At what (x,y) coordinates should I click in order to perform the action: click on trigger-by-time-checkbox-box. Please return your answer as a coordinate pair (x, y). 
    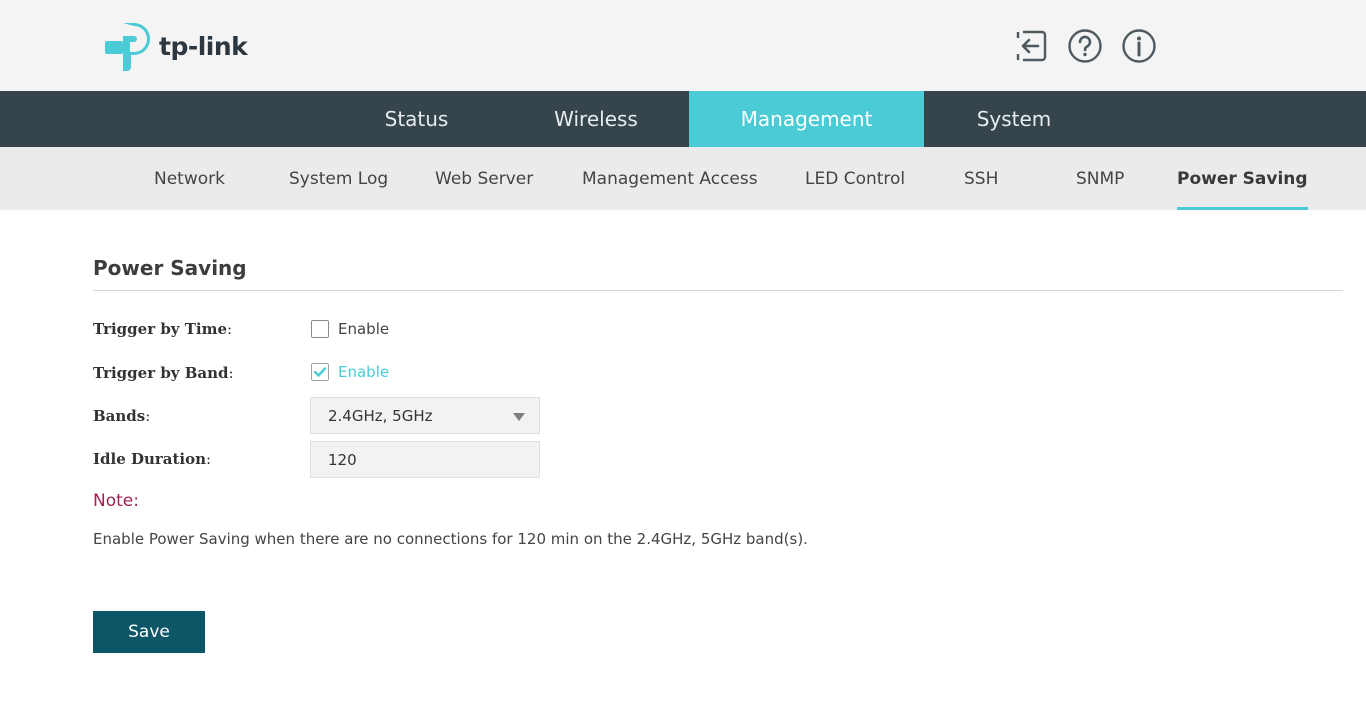
    Looking at the image, I should click on (320, 329).